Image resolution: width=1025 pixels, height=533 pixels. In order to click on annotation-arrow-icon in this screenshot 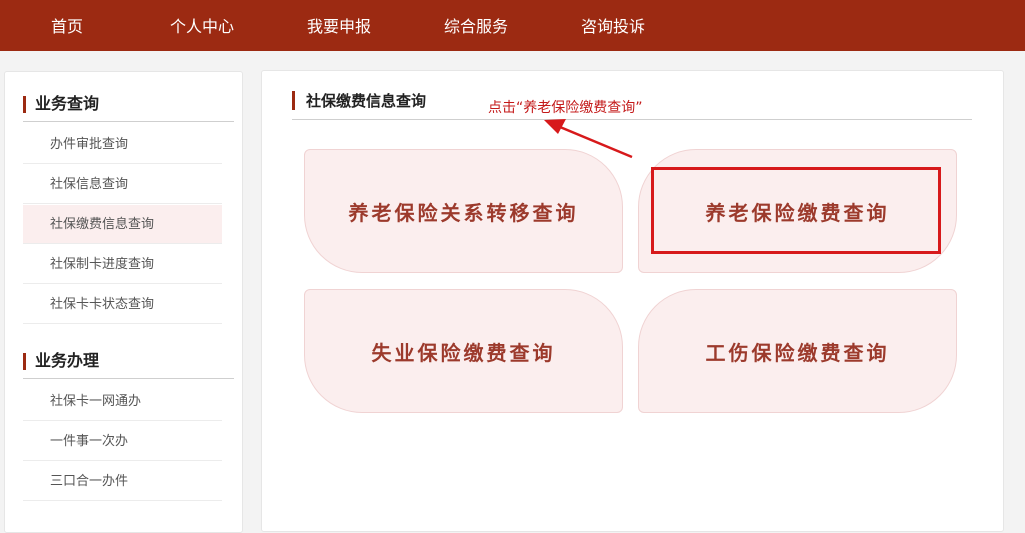, I will do `click(588, 139)`.